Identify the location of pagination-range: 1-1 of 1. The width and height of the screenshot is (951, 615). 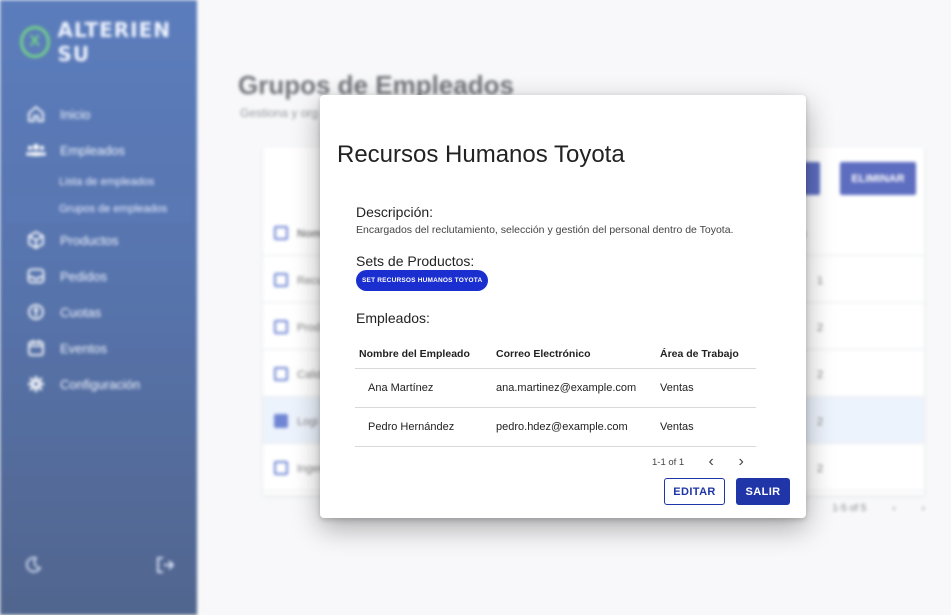
(668, 462).